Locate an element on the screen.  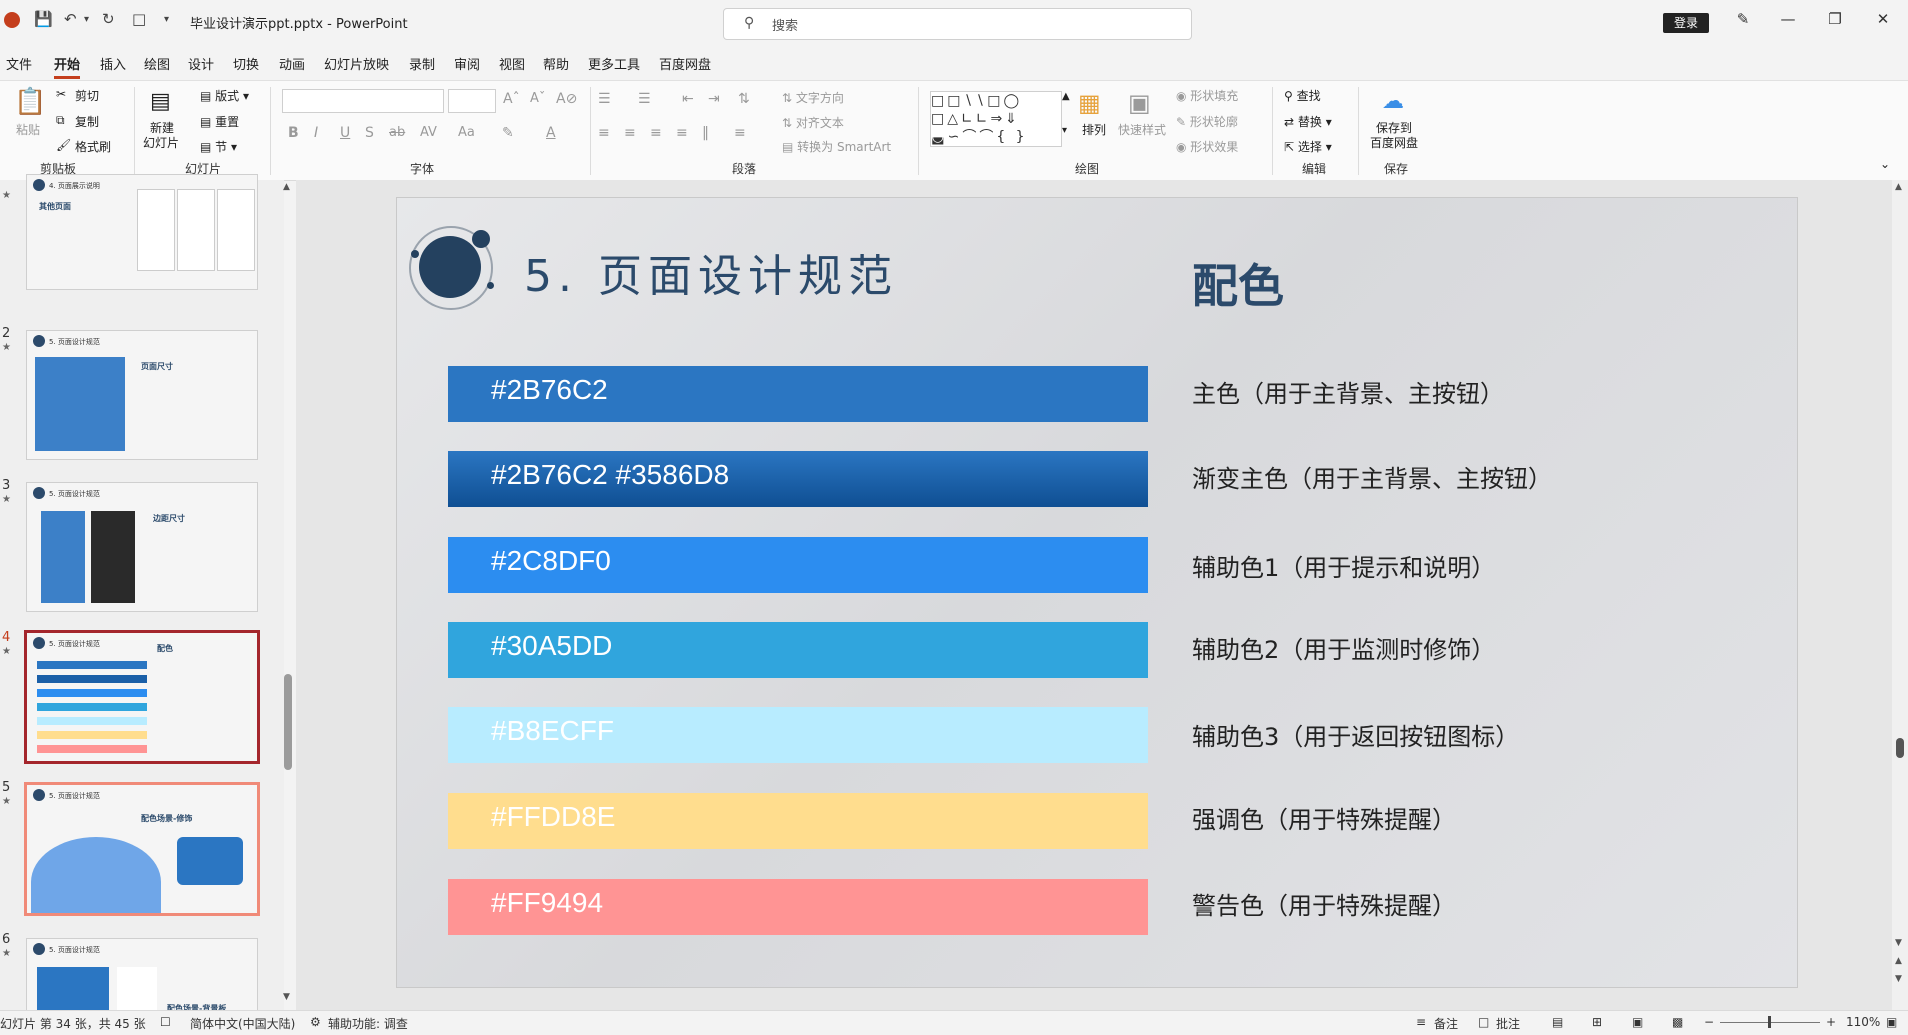
slide-thumbnail-2: 5. 页面设计规范 页面尺寸 is located at coordinates (142, 395).